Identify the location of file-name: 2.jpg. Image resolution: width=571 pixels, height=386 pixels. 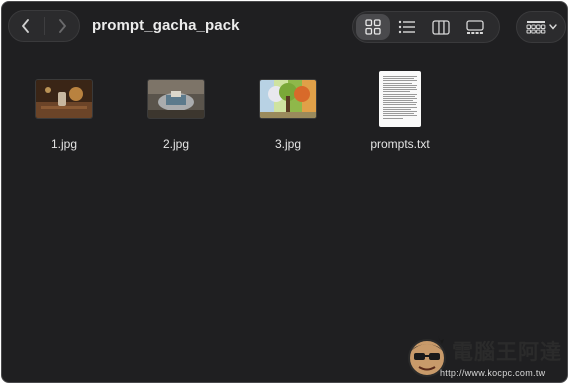
(176, 144).